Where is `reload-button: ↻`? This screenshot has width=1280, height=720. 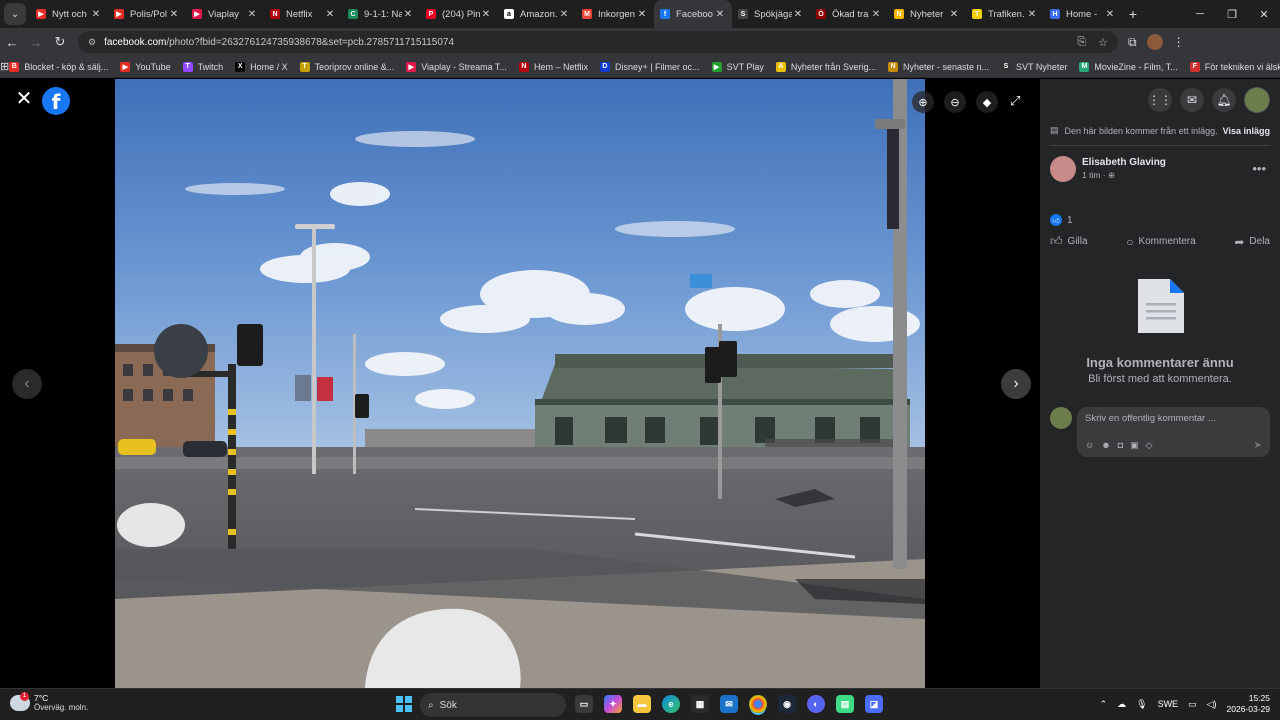 reload-button: ↻ is located at coordinates (60, 42).